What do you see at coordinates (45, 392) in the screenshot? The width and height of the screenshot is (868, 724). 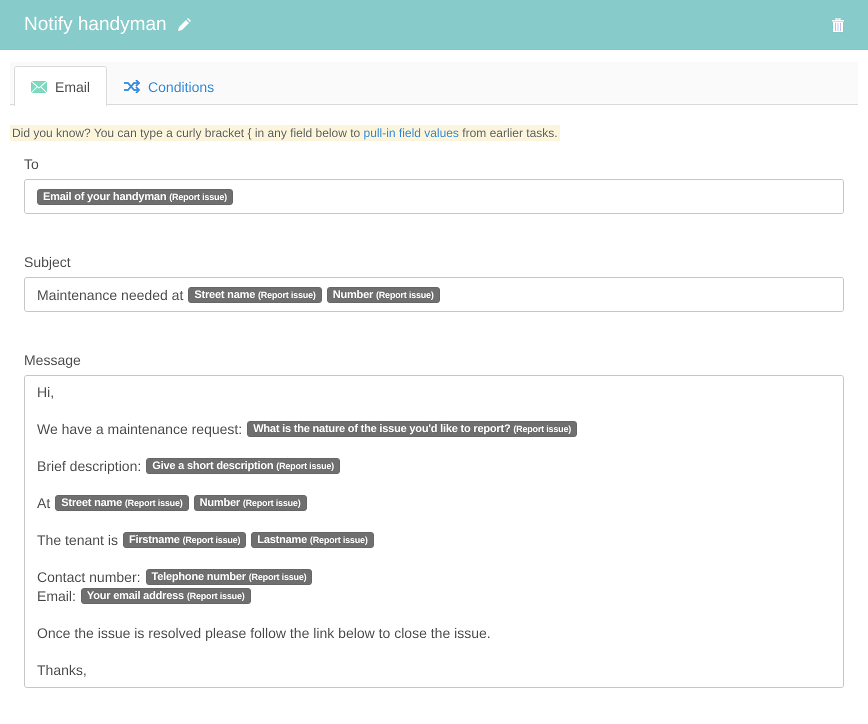 I see `field-text: Hi,` at bounding box center [45, 392].